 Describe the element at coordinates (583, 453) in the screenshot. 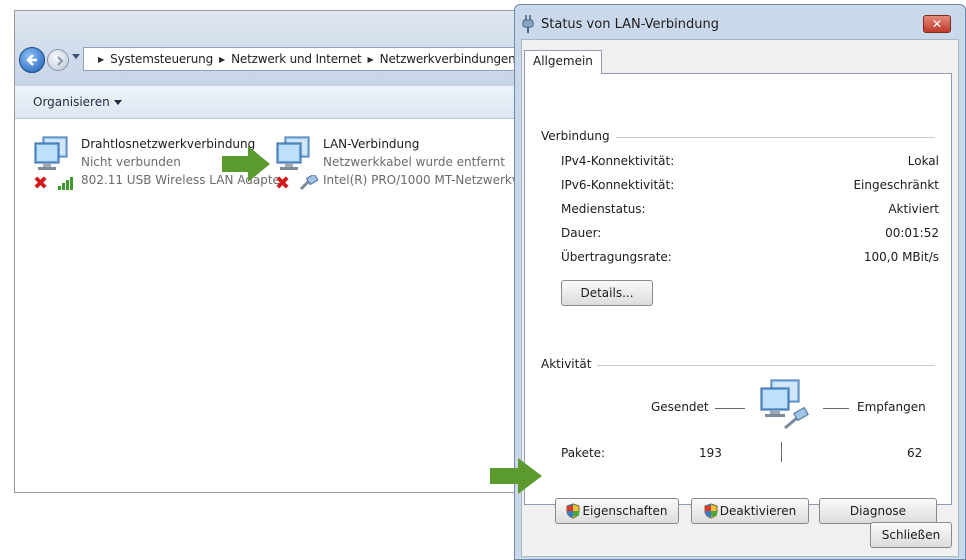

I see `packets-label: Pakete:` at that location.